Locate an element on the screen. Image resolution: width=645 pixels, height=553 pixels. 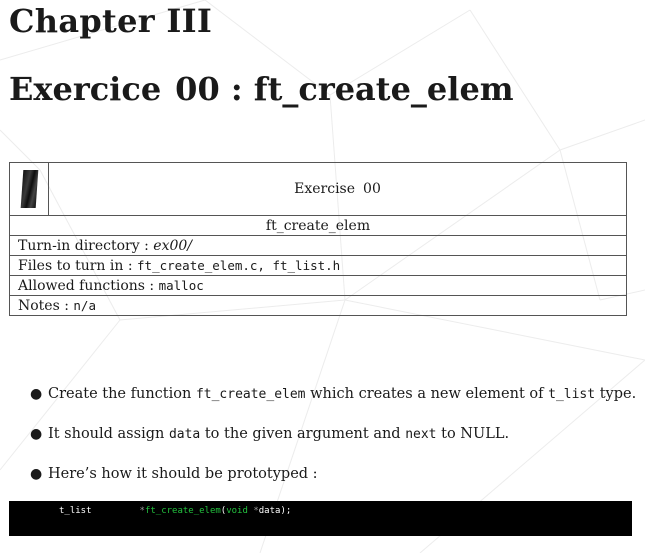
allowed-cell: Allowed functions : malloc is located at coordinates (318, 285).